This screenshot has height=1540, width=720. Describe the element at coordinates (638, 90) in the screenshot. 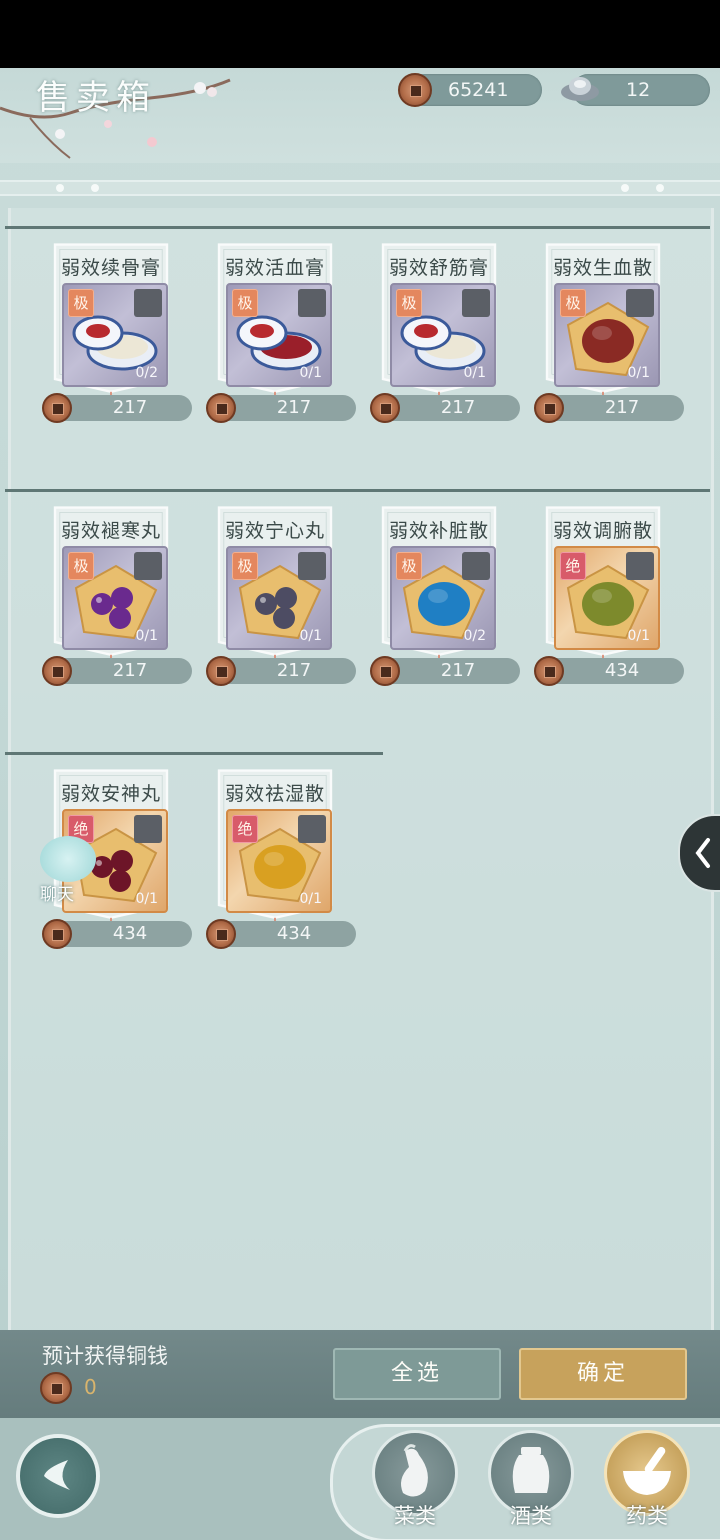

I see `silver-amount: 12` at that location.